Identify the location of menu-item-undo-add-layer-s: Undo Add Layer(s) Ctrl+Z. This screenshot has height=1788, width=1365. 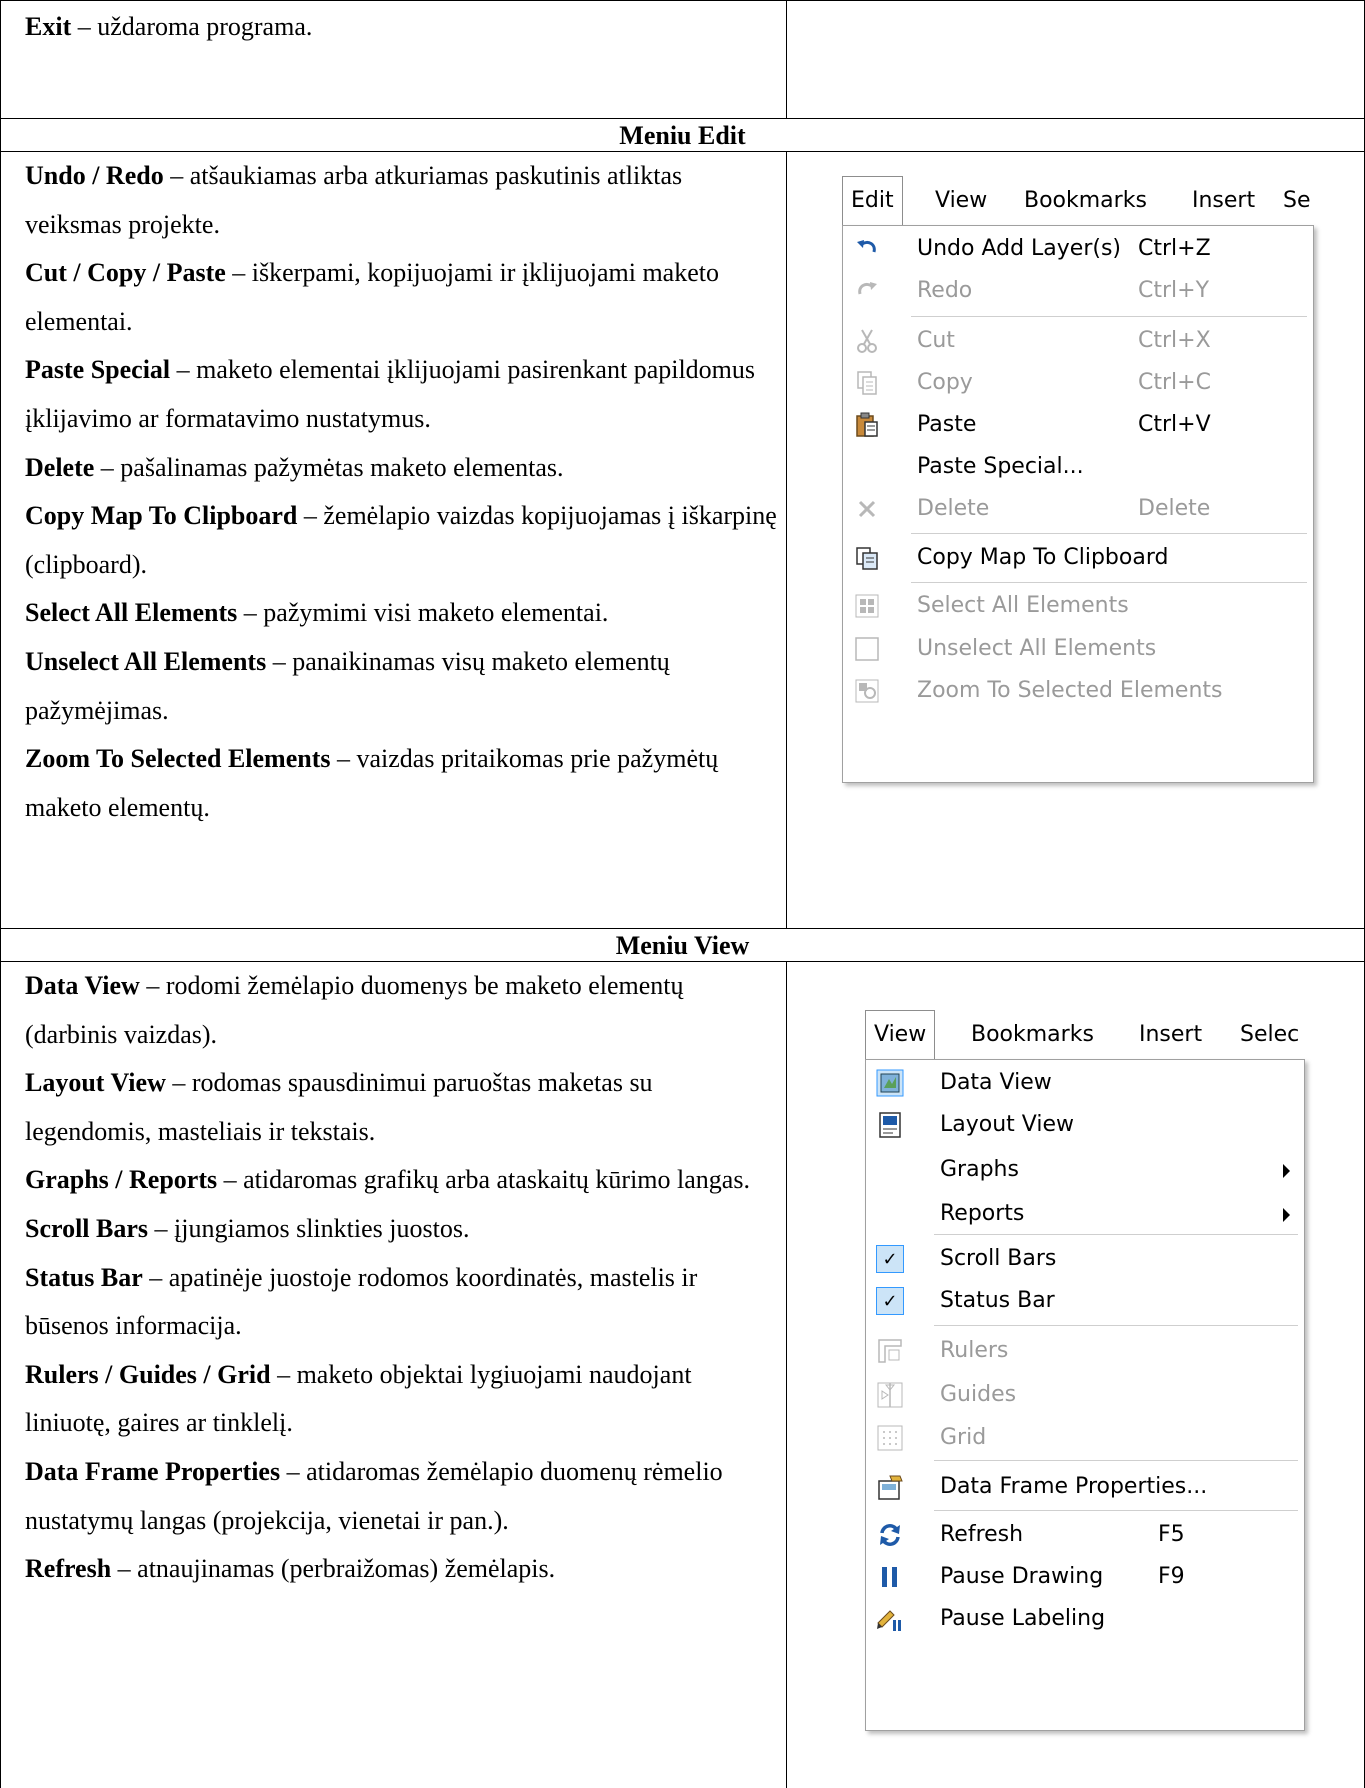
(1078, 250).